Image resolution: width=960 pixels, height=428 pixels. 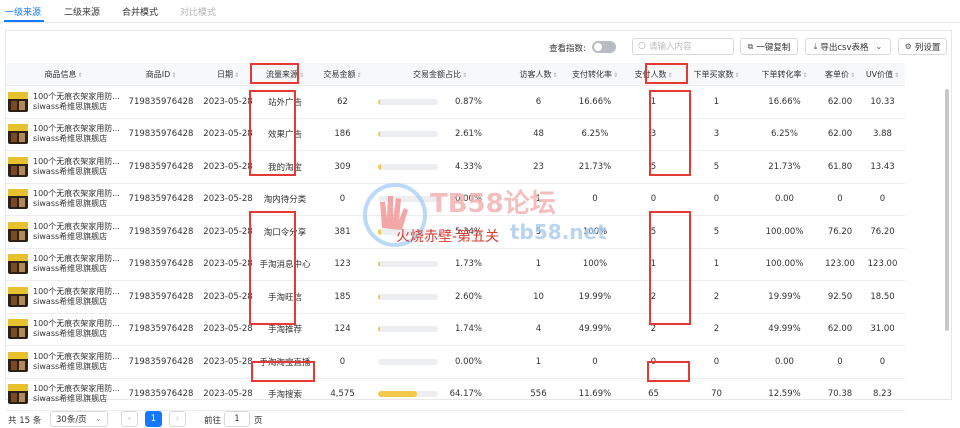 What do you see at coordinates (342, 394) in the screenshot?
I see `amount-cell: 4,575` at bounding box center [342, 394].